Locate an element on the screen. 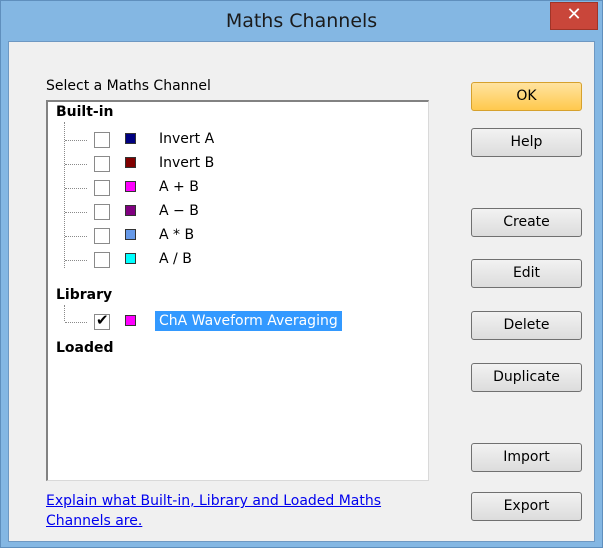  edit-button: Edit is located at coordinates (526, 273).